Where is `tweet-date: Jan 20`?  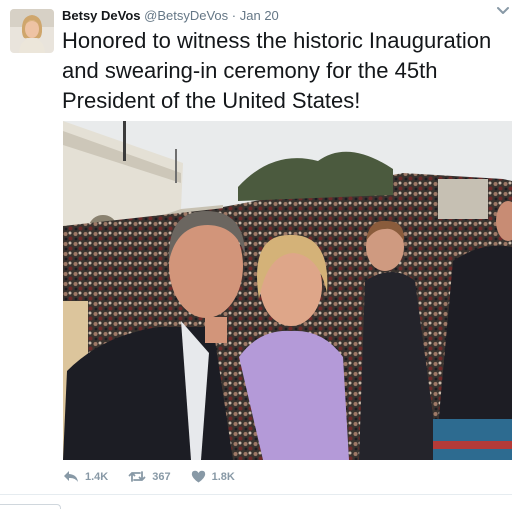 tweet-date: Jan 20 is located at coordinates (259, 15).